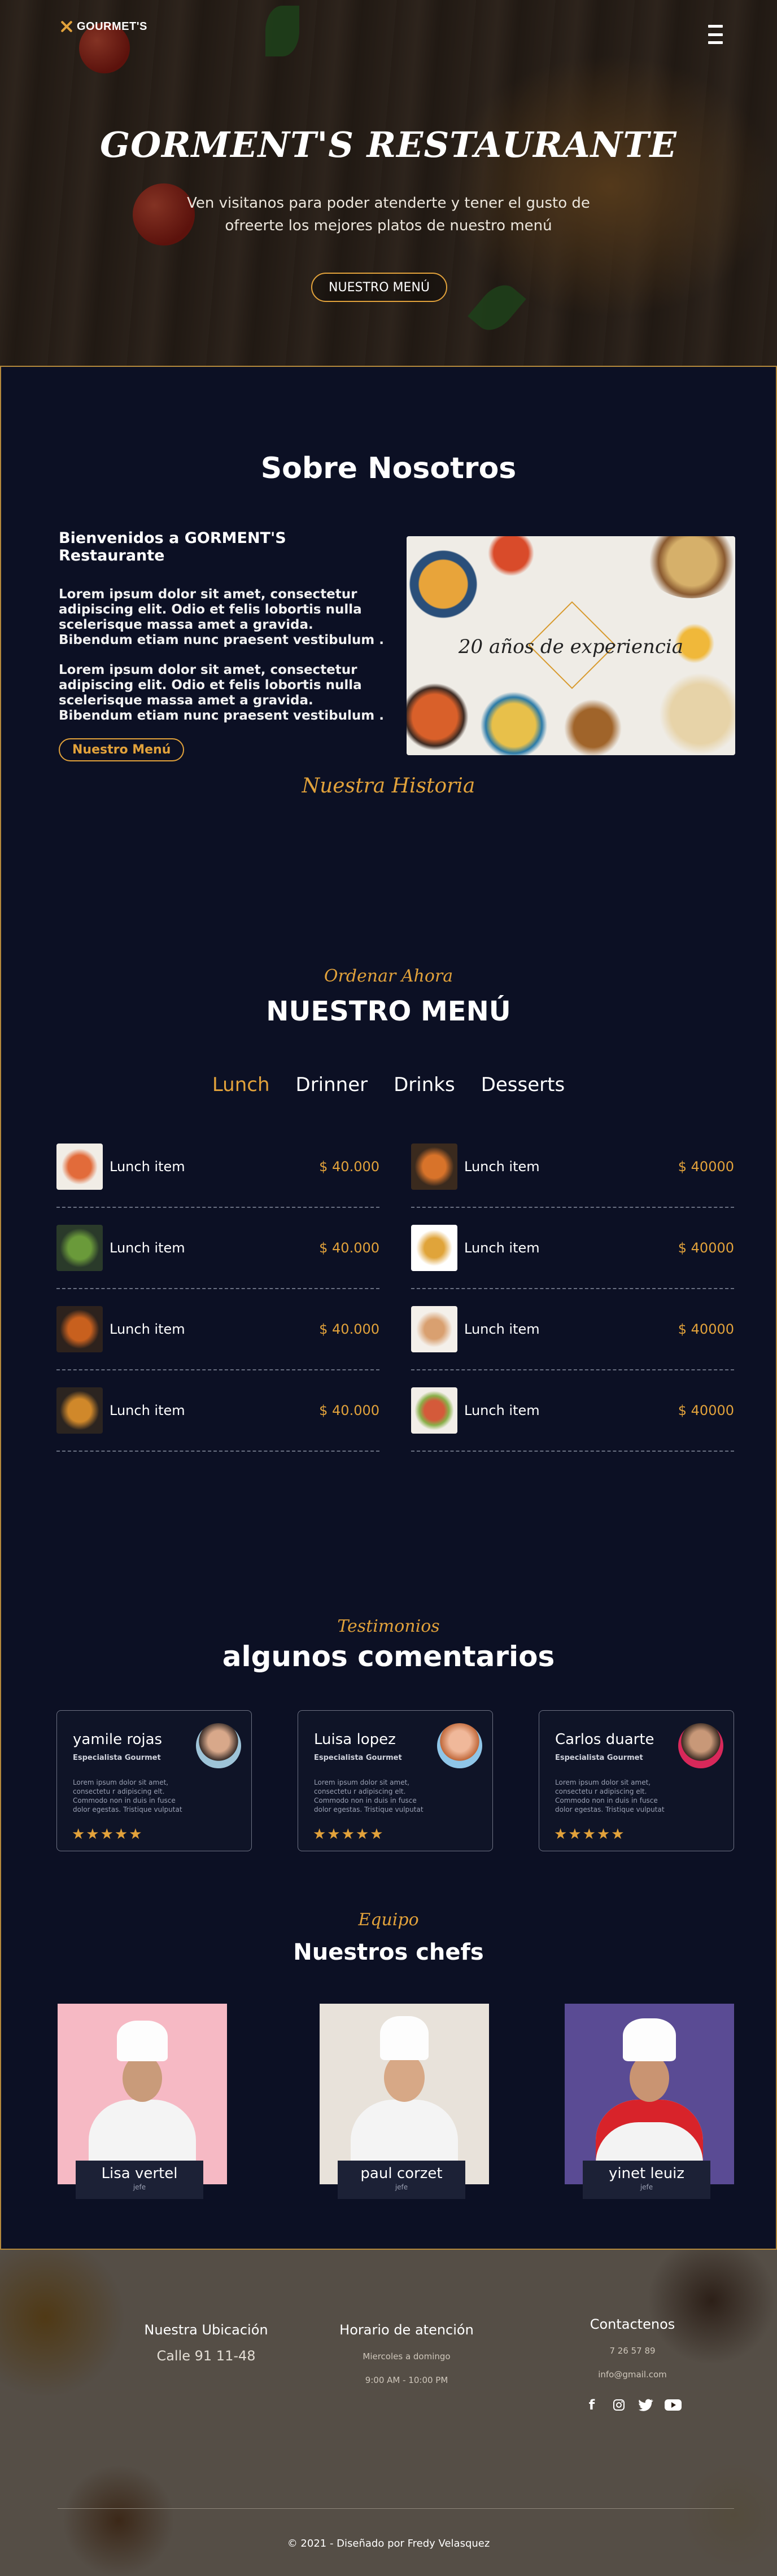 The height and width of the screenshot is (2576, 777). What do you see at coordinates (206, 2330) in the screenshot?
I see `location-title: Nuestra Ubicación` at bounding box center [206, 2330].